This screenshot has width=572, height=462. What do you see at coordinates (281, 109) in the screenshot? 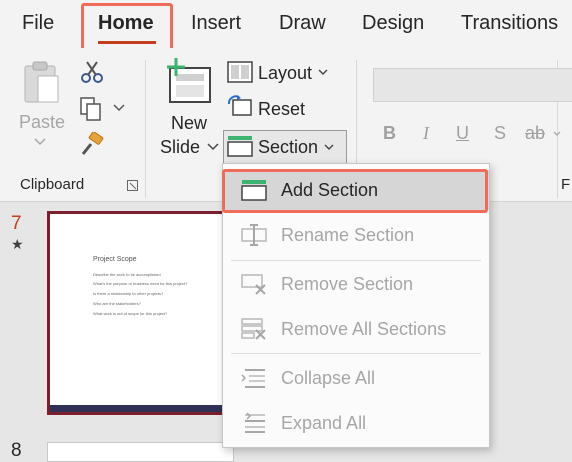
I see `reset-button: Reset` at bounding box center [281, 109].